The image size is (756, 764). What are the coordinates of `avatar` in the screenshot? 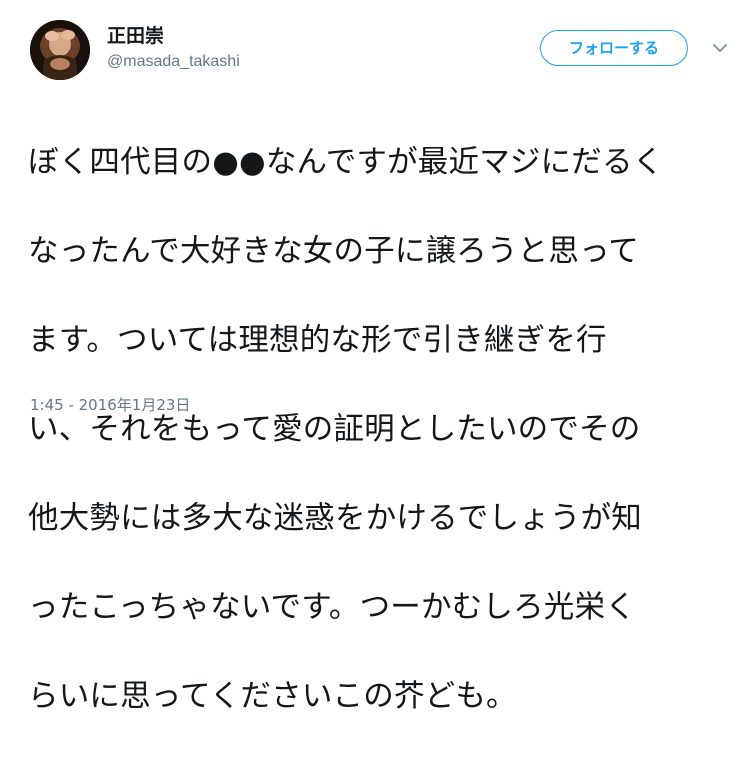 It's located at (60, 50).